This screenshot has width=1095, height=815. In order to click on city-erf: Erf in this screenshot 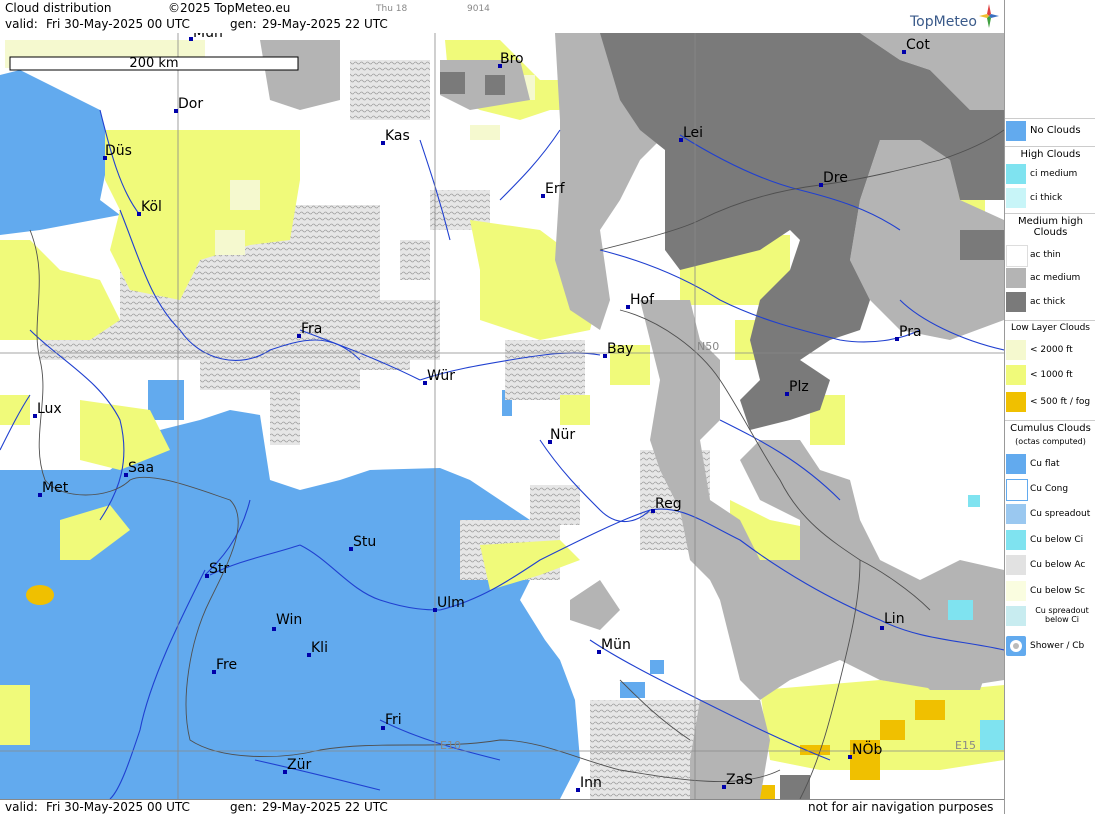, I will do `click(555, 189)`.